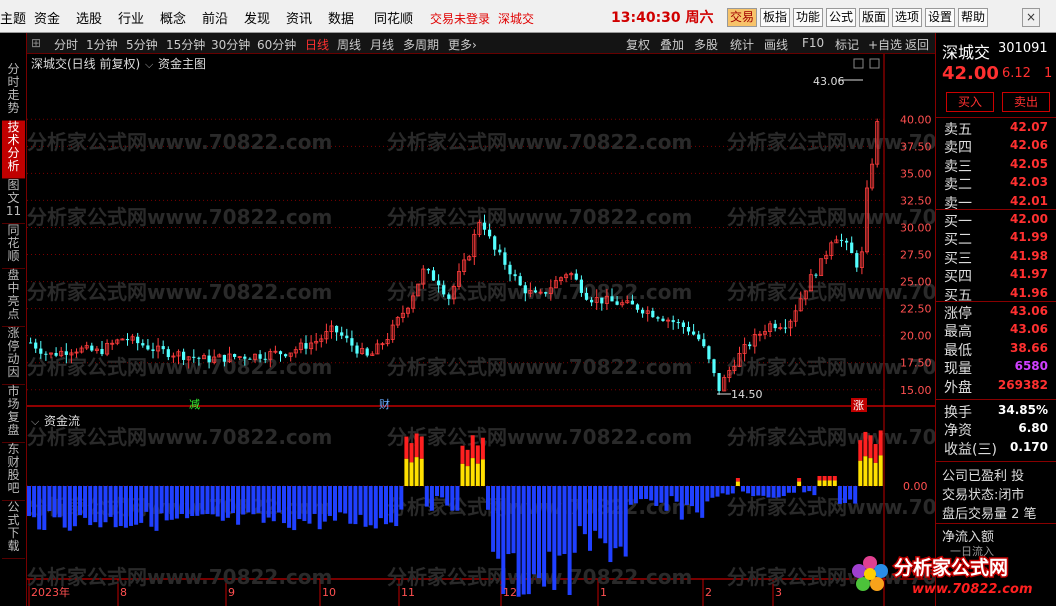 This screenshot has width=1056, height=606. I want to click on stat-row: 现量 6580, so click(998, 367).